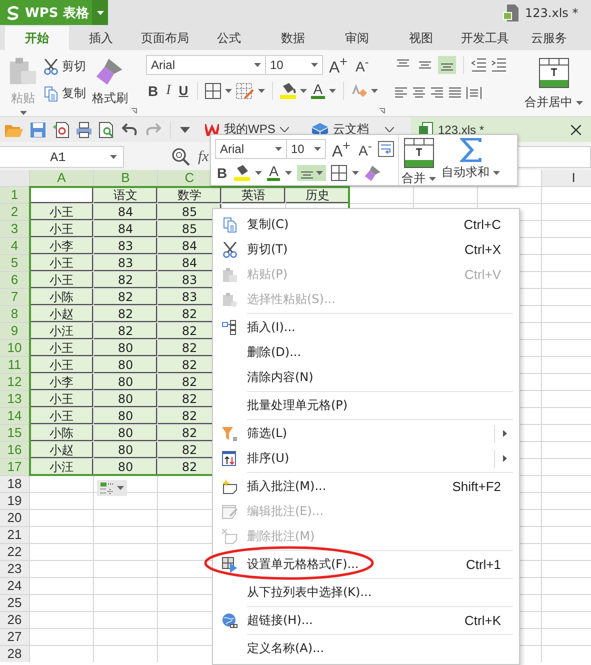 This screenshot has height=665, width=591. I want to click on undo-icon, so click(130, 129).